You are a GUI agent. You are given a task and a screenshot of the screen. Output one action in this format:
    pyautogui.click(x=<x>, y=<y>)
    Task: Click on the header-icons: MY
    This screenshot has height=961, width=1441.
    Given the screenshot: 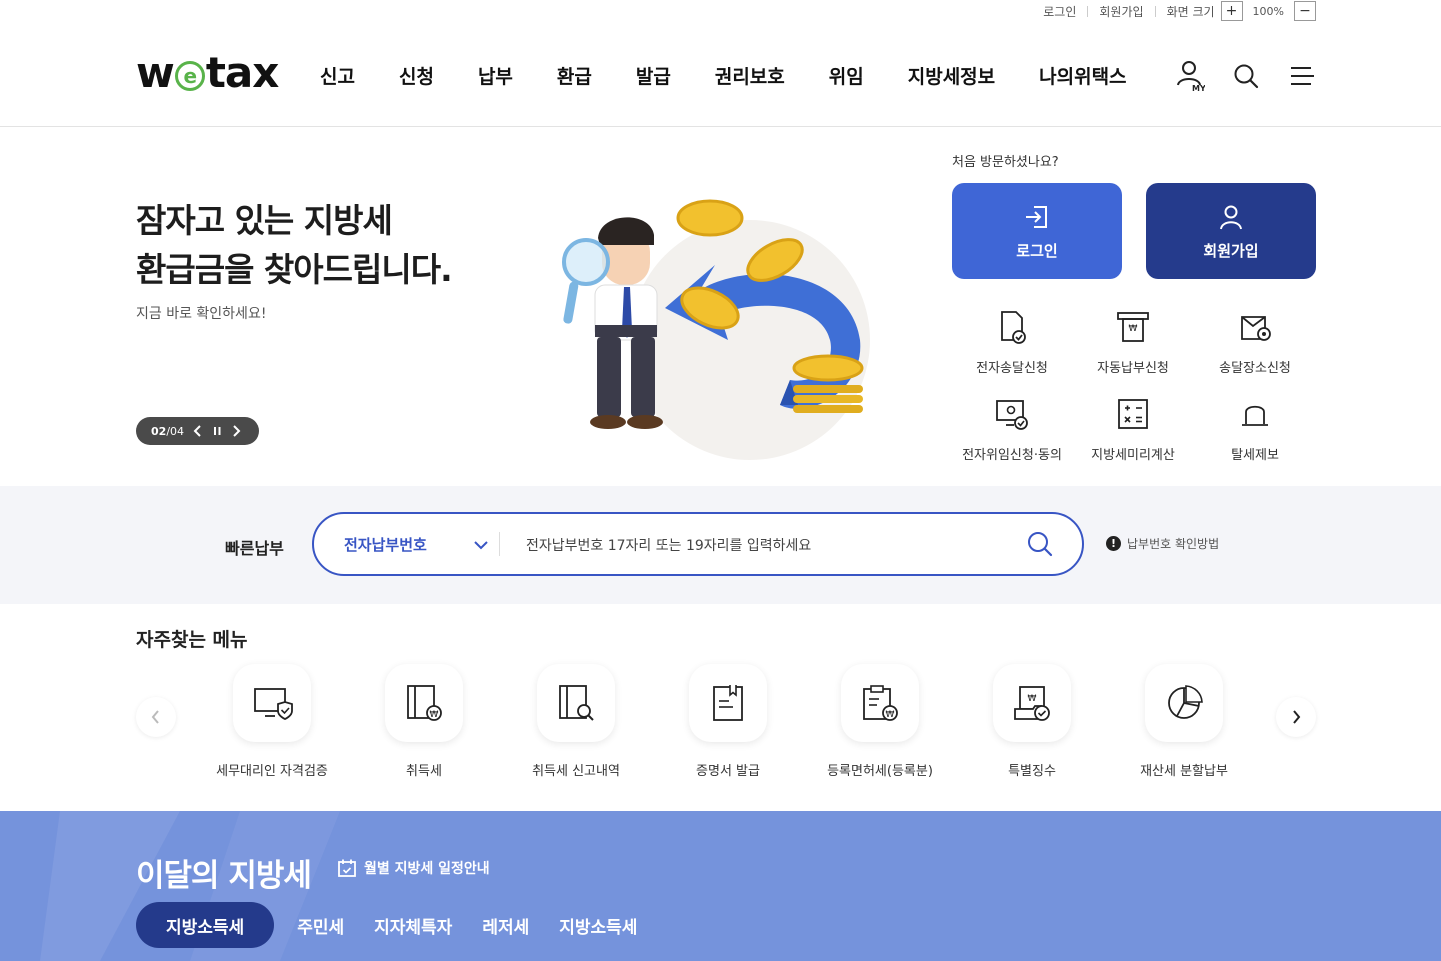 What is the action you would take?
    pyautogui.click(x=1246, y=76)
    